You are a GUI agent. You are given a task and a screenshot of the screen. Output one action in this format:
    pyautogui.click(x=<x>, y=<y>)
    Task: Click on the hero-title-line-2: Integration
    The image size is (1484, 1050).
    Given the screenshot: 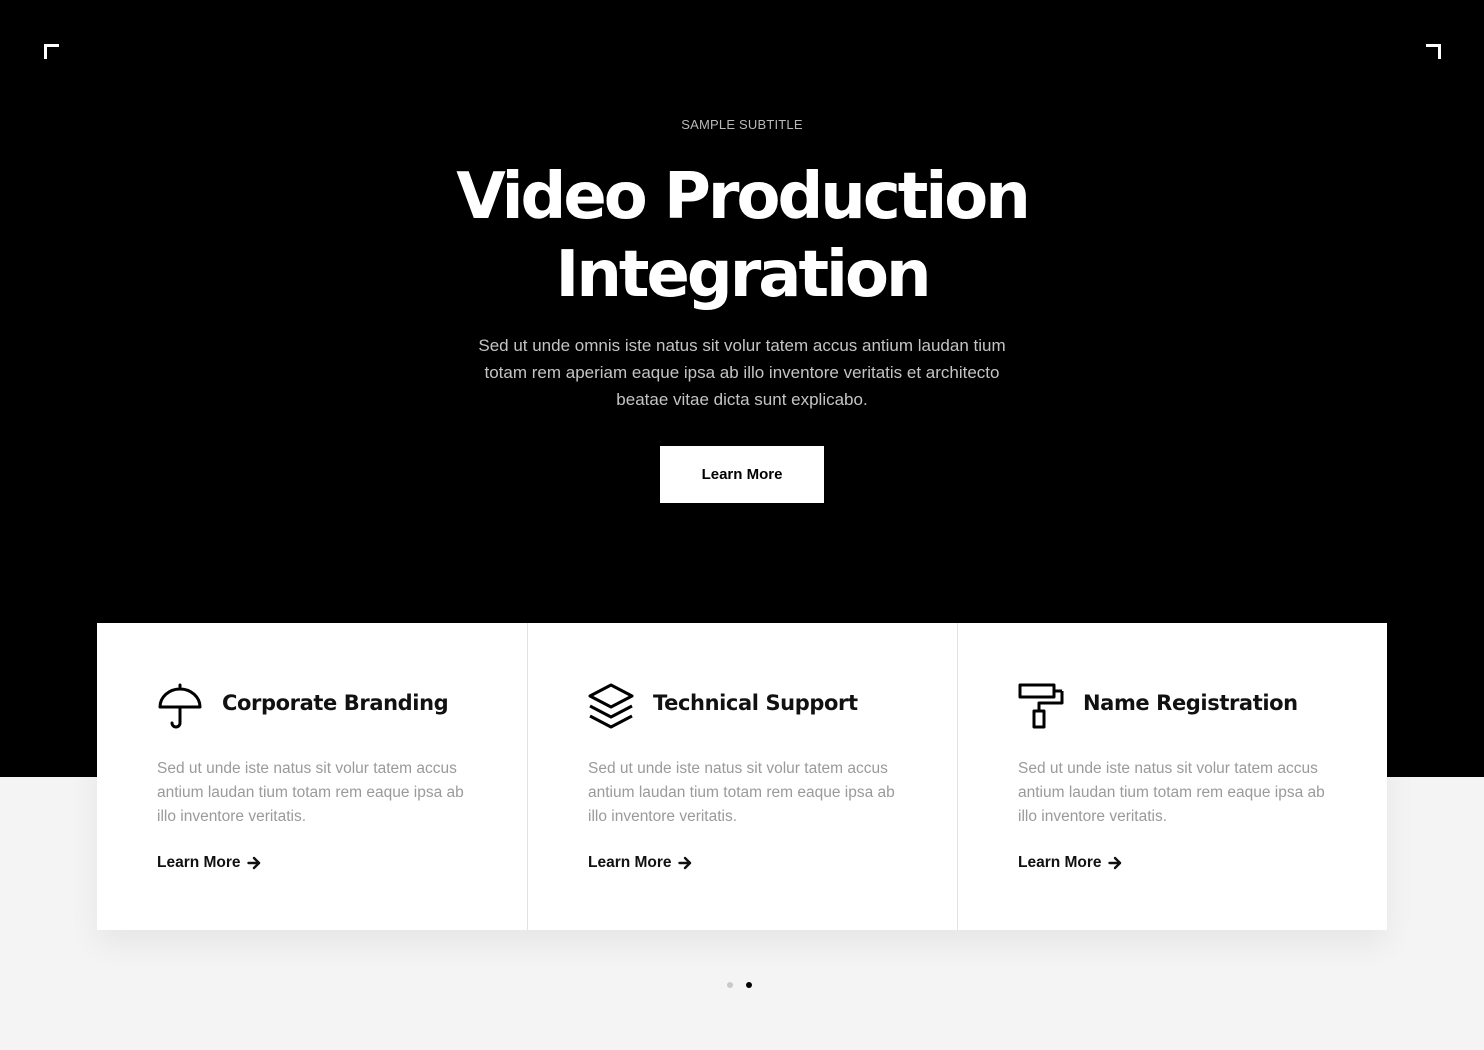 What is the action you would take?
    pyautogui.click(x=743, y=275)
    